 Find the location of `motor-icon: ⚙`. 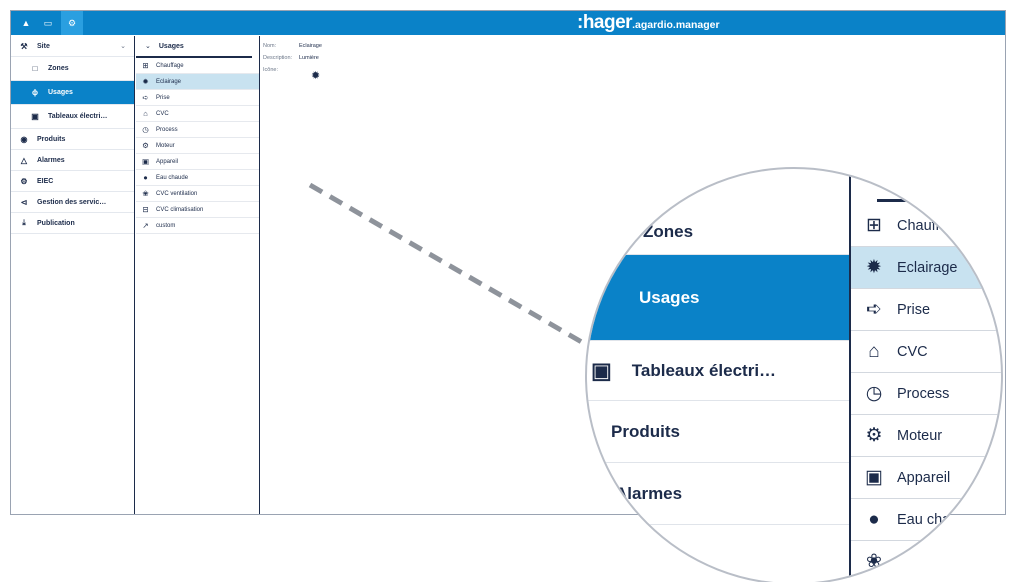

motor-icon: ⚙ is located at coordinates (874, 435).